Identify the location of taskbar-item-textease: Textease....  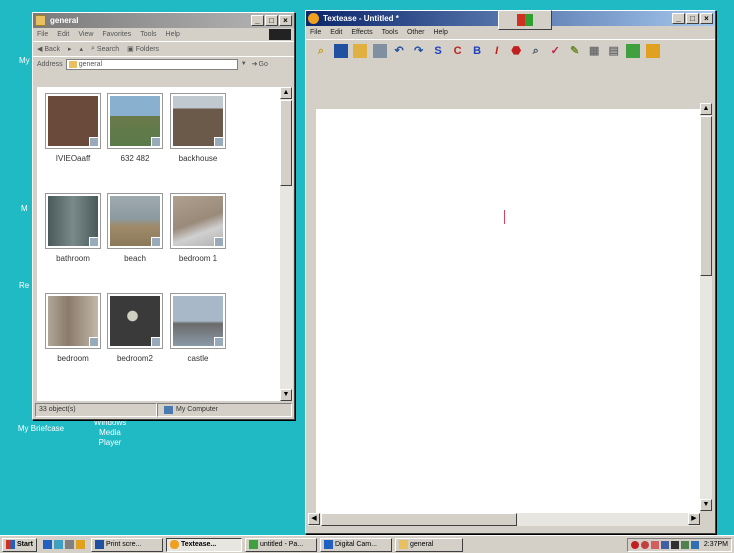
(203, 544).